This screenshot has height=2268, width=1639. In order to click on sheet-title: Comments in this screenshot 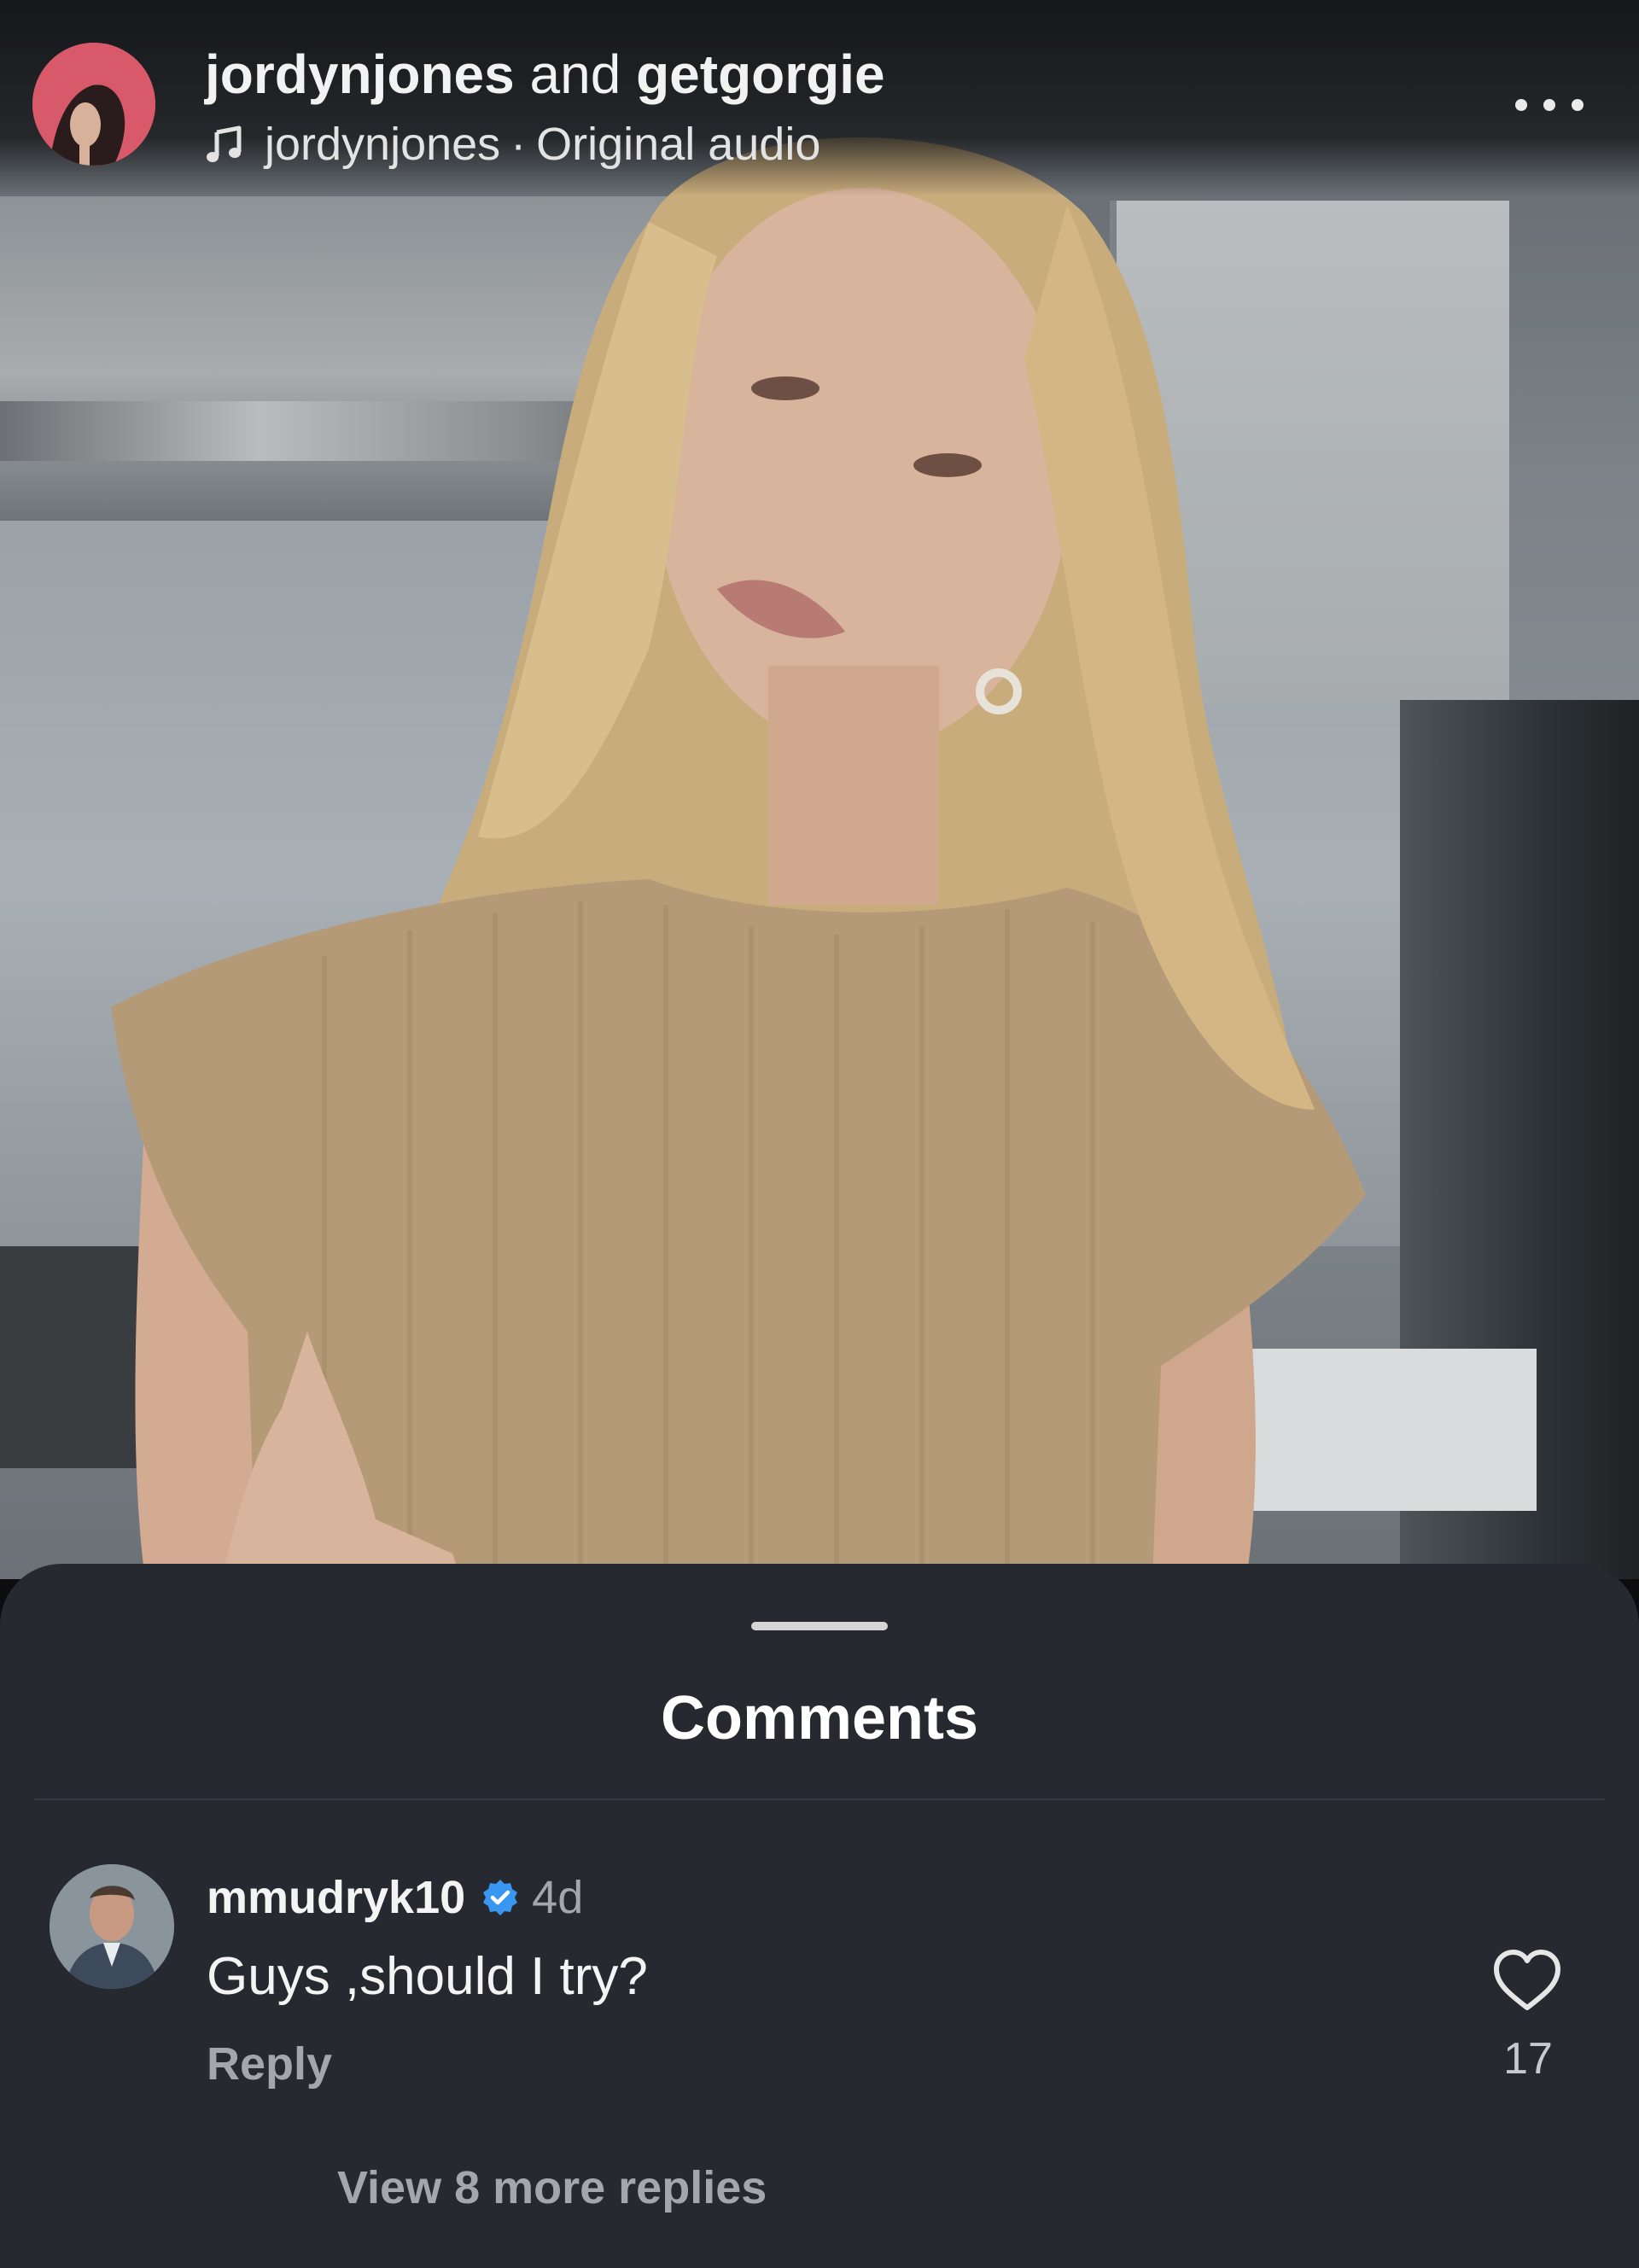, I will do `click(819, 1718)`.